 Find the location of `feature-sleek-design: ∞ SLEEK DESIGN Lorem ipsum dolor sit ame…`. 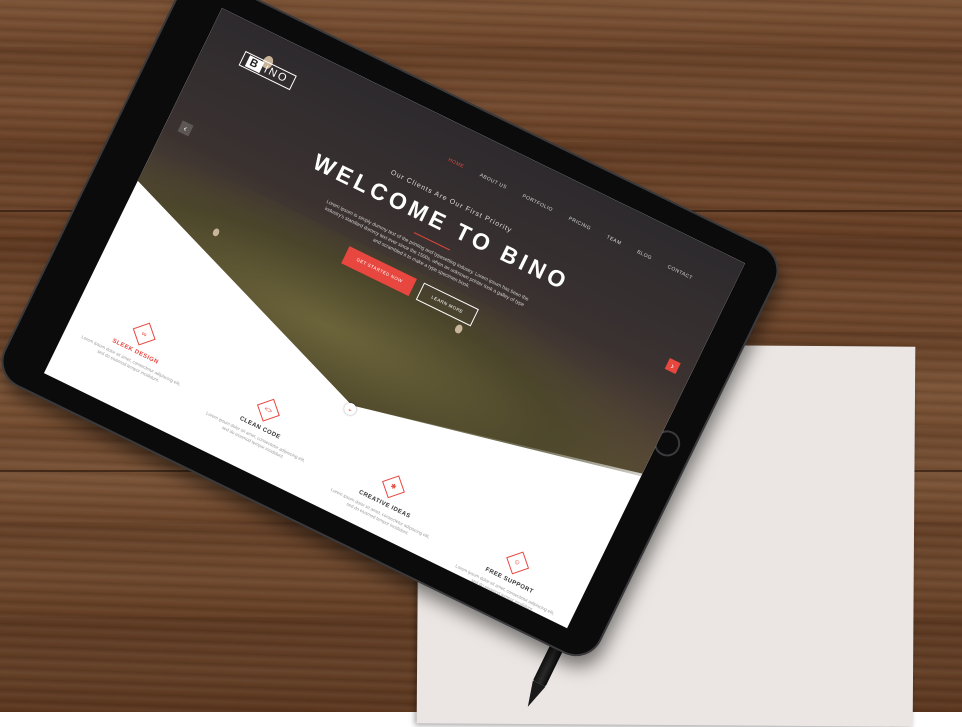

feature-sleek-design: ∞ SLEEK DESIGN Lorem ipsum dolor sit ame… is located at coordinates (128, 366).